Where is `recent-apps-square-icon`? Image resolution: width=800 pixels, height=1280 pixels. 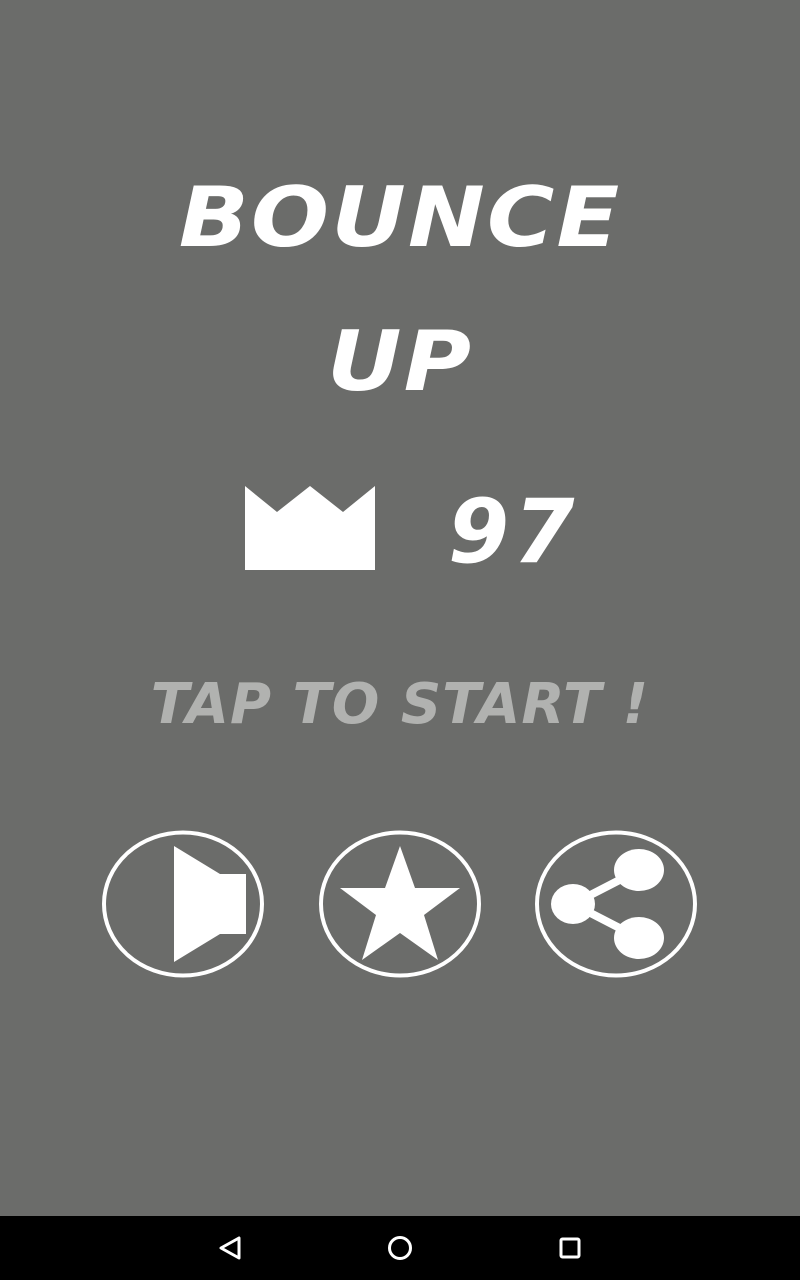 recent-apps-square-icon is located at coordinates (570, 1248).